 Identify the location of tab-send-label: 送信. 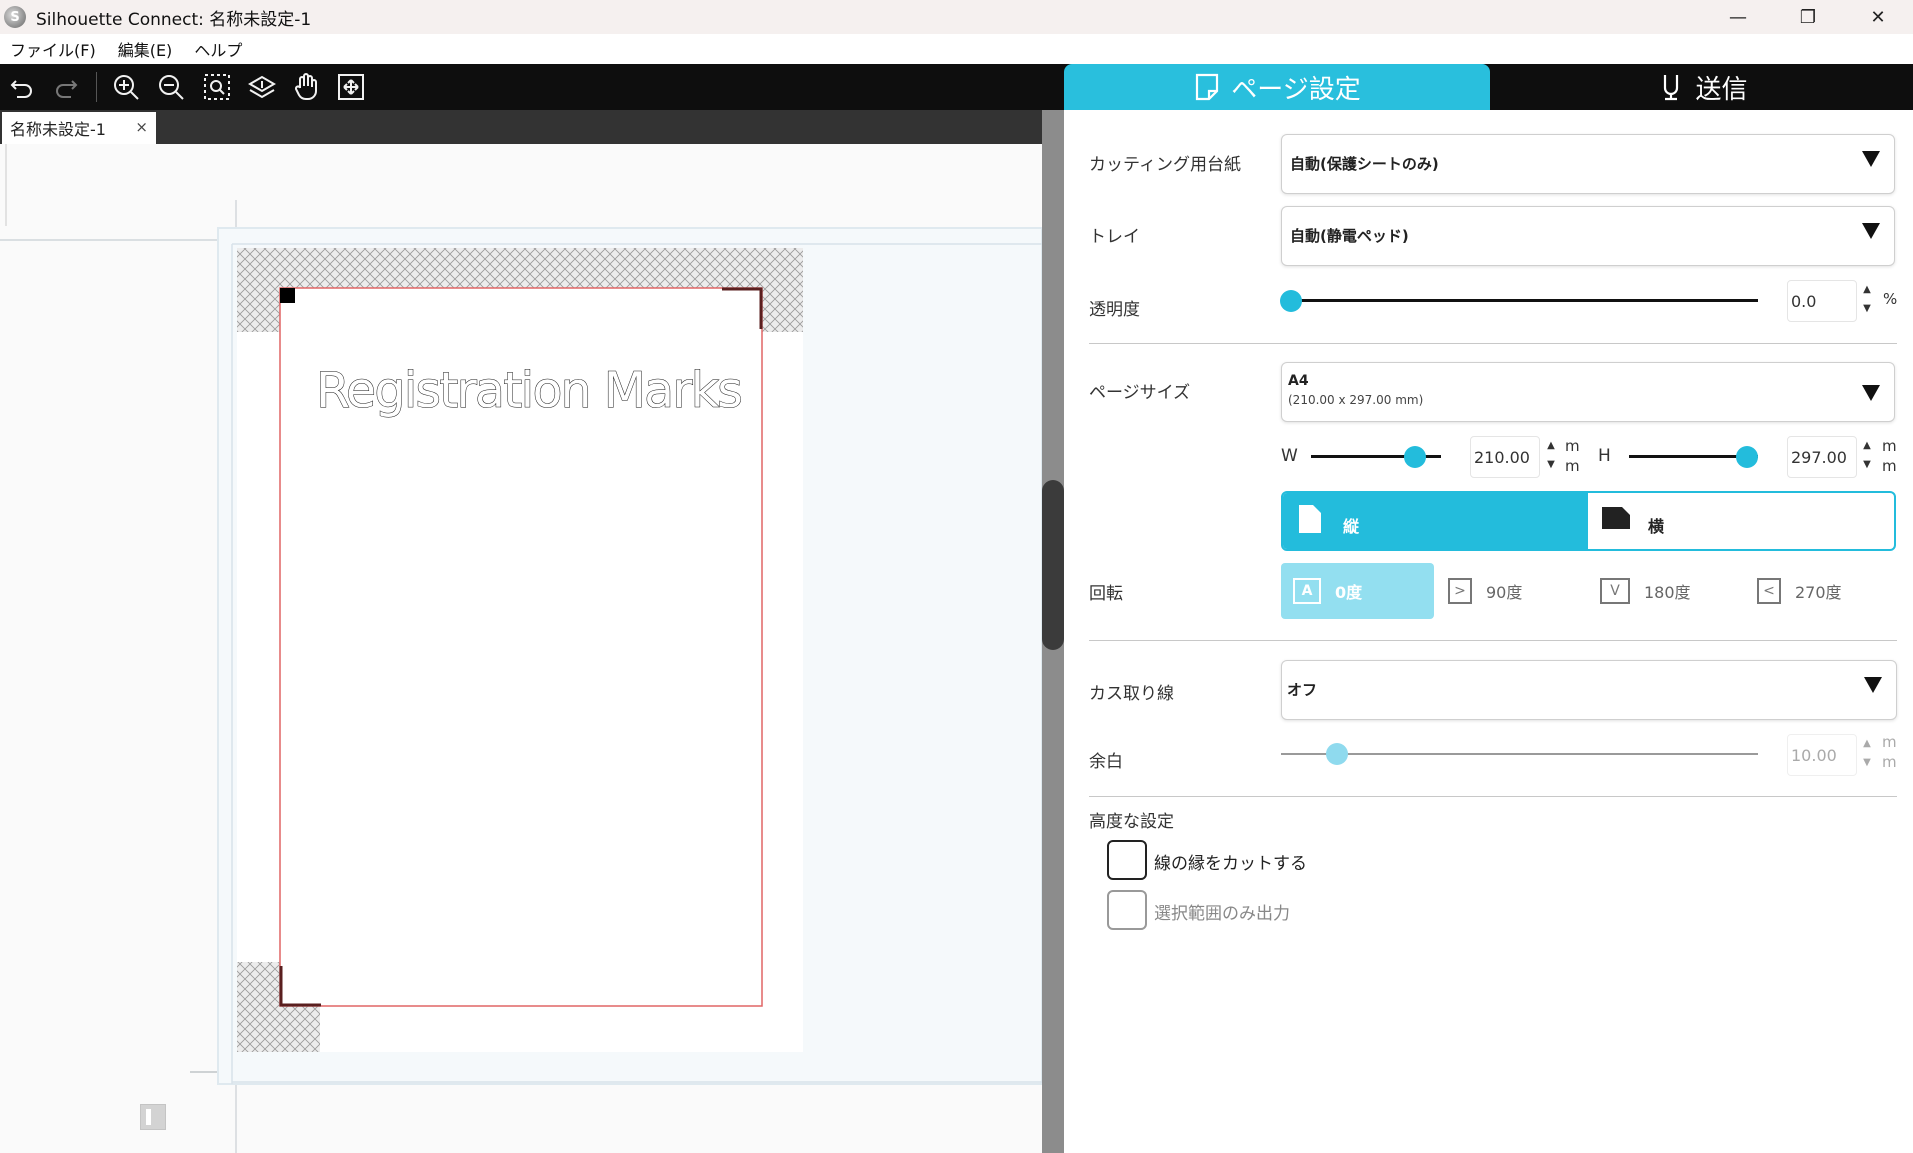
(1721, 89).